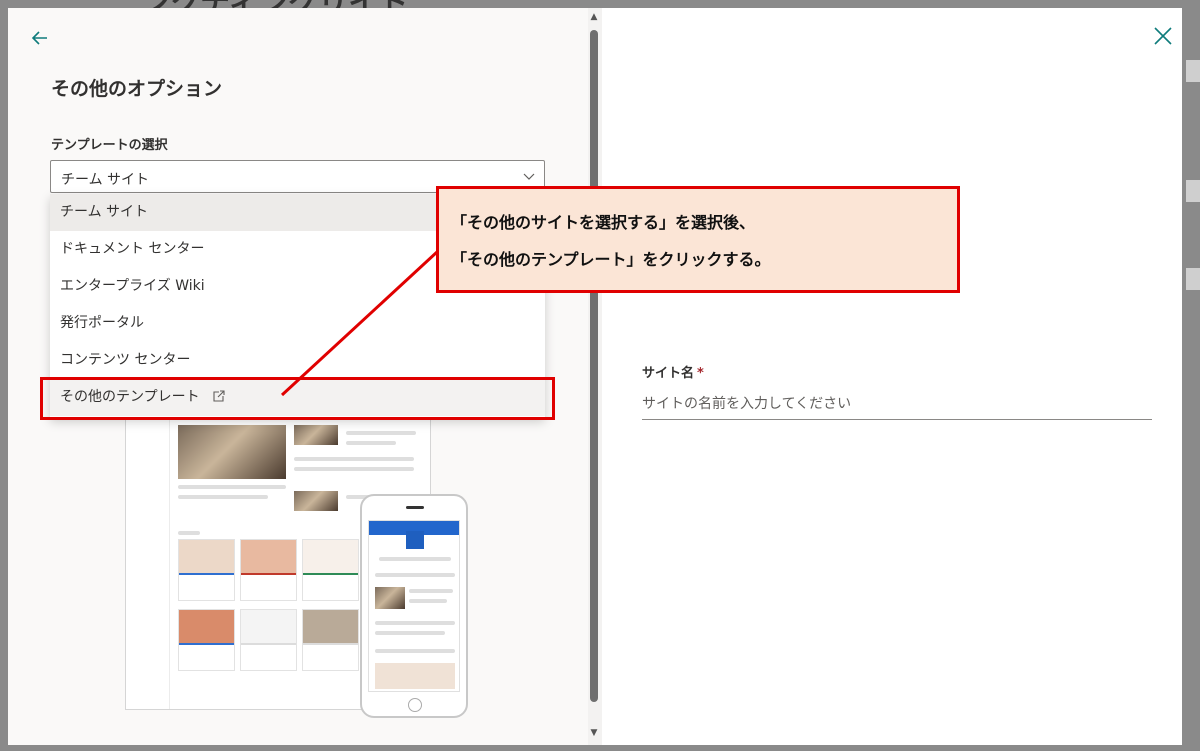 This screenshot has width=1200, height=751. I want to click on scroll-up-arrow-icon: ▲, so click(594, 17).